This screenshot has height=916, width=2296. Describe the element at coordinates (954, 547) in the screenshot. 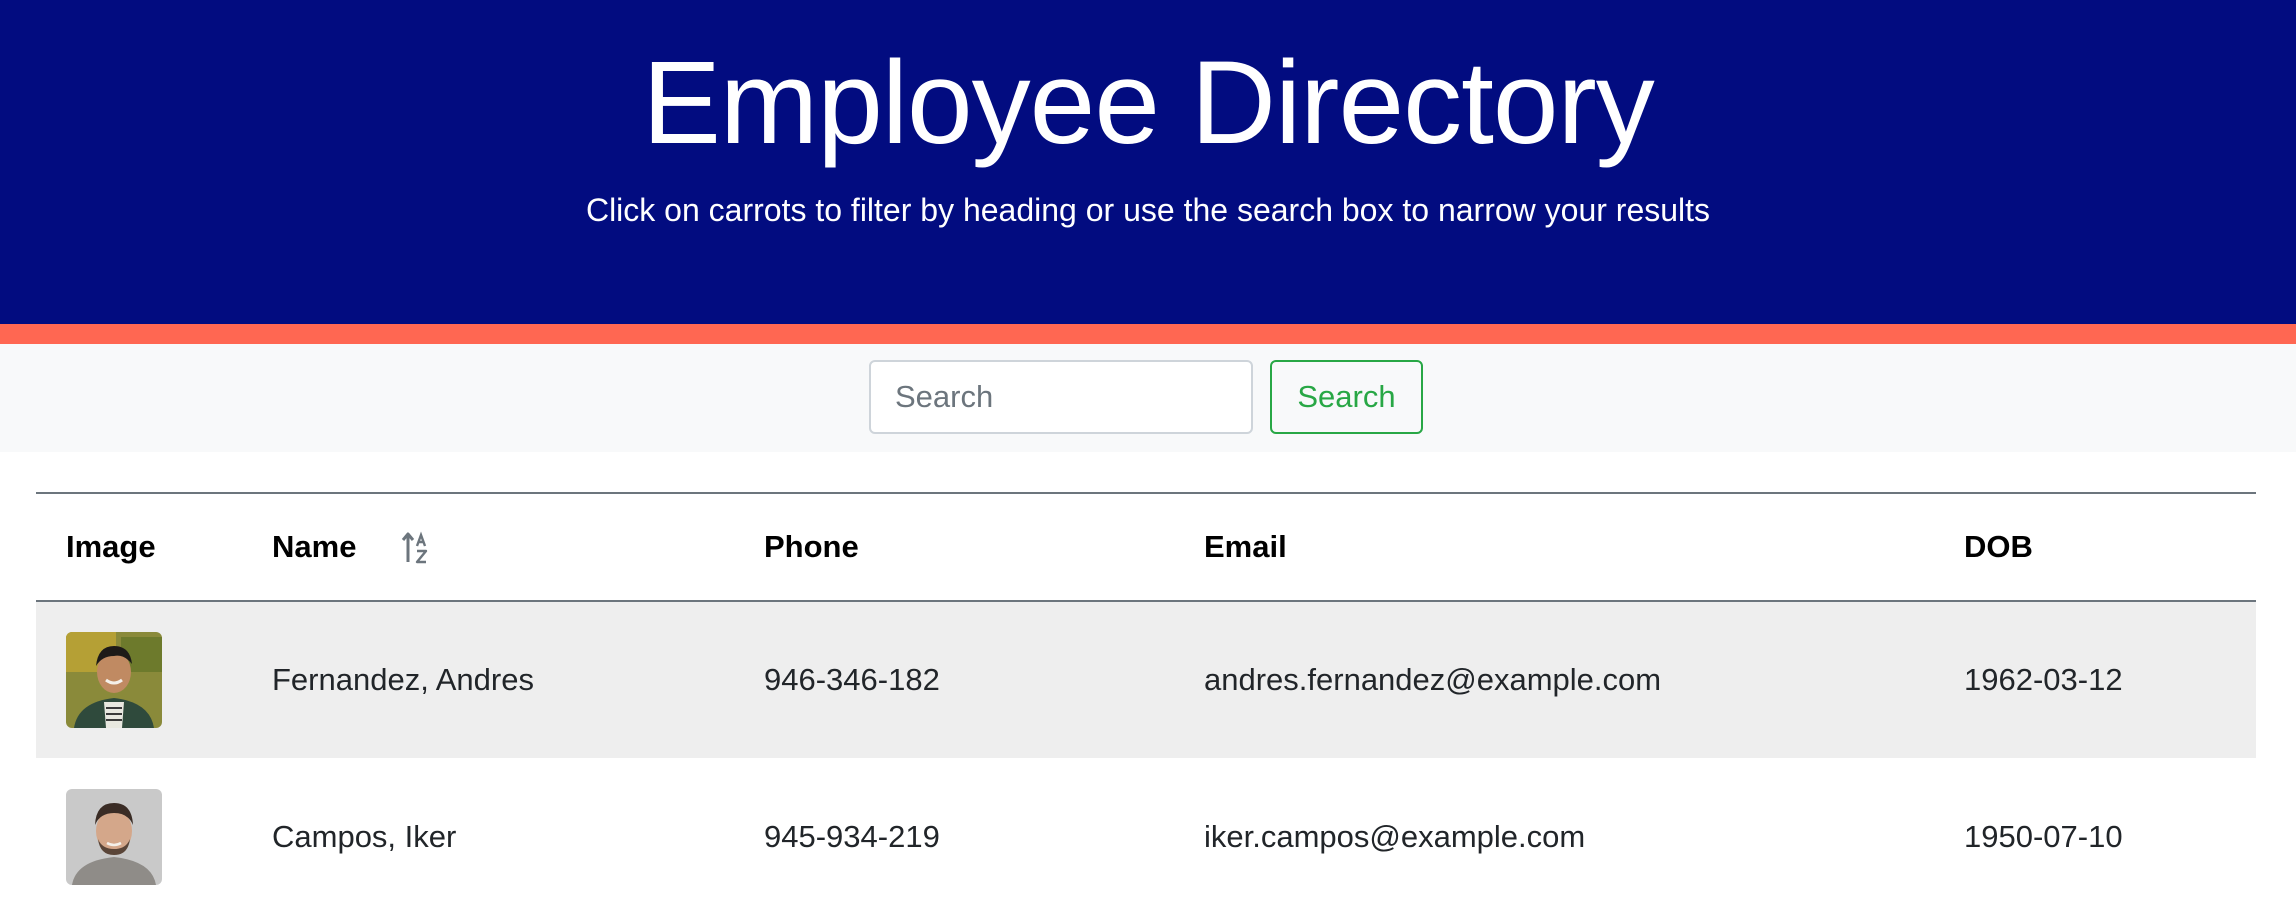

I see `column-header-phone: Phone` at that location.